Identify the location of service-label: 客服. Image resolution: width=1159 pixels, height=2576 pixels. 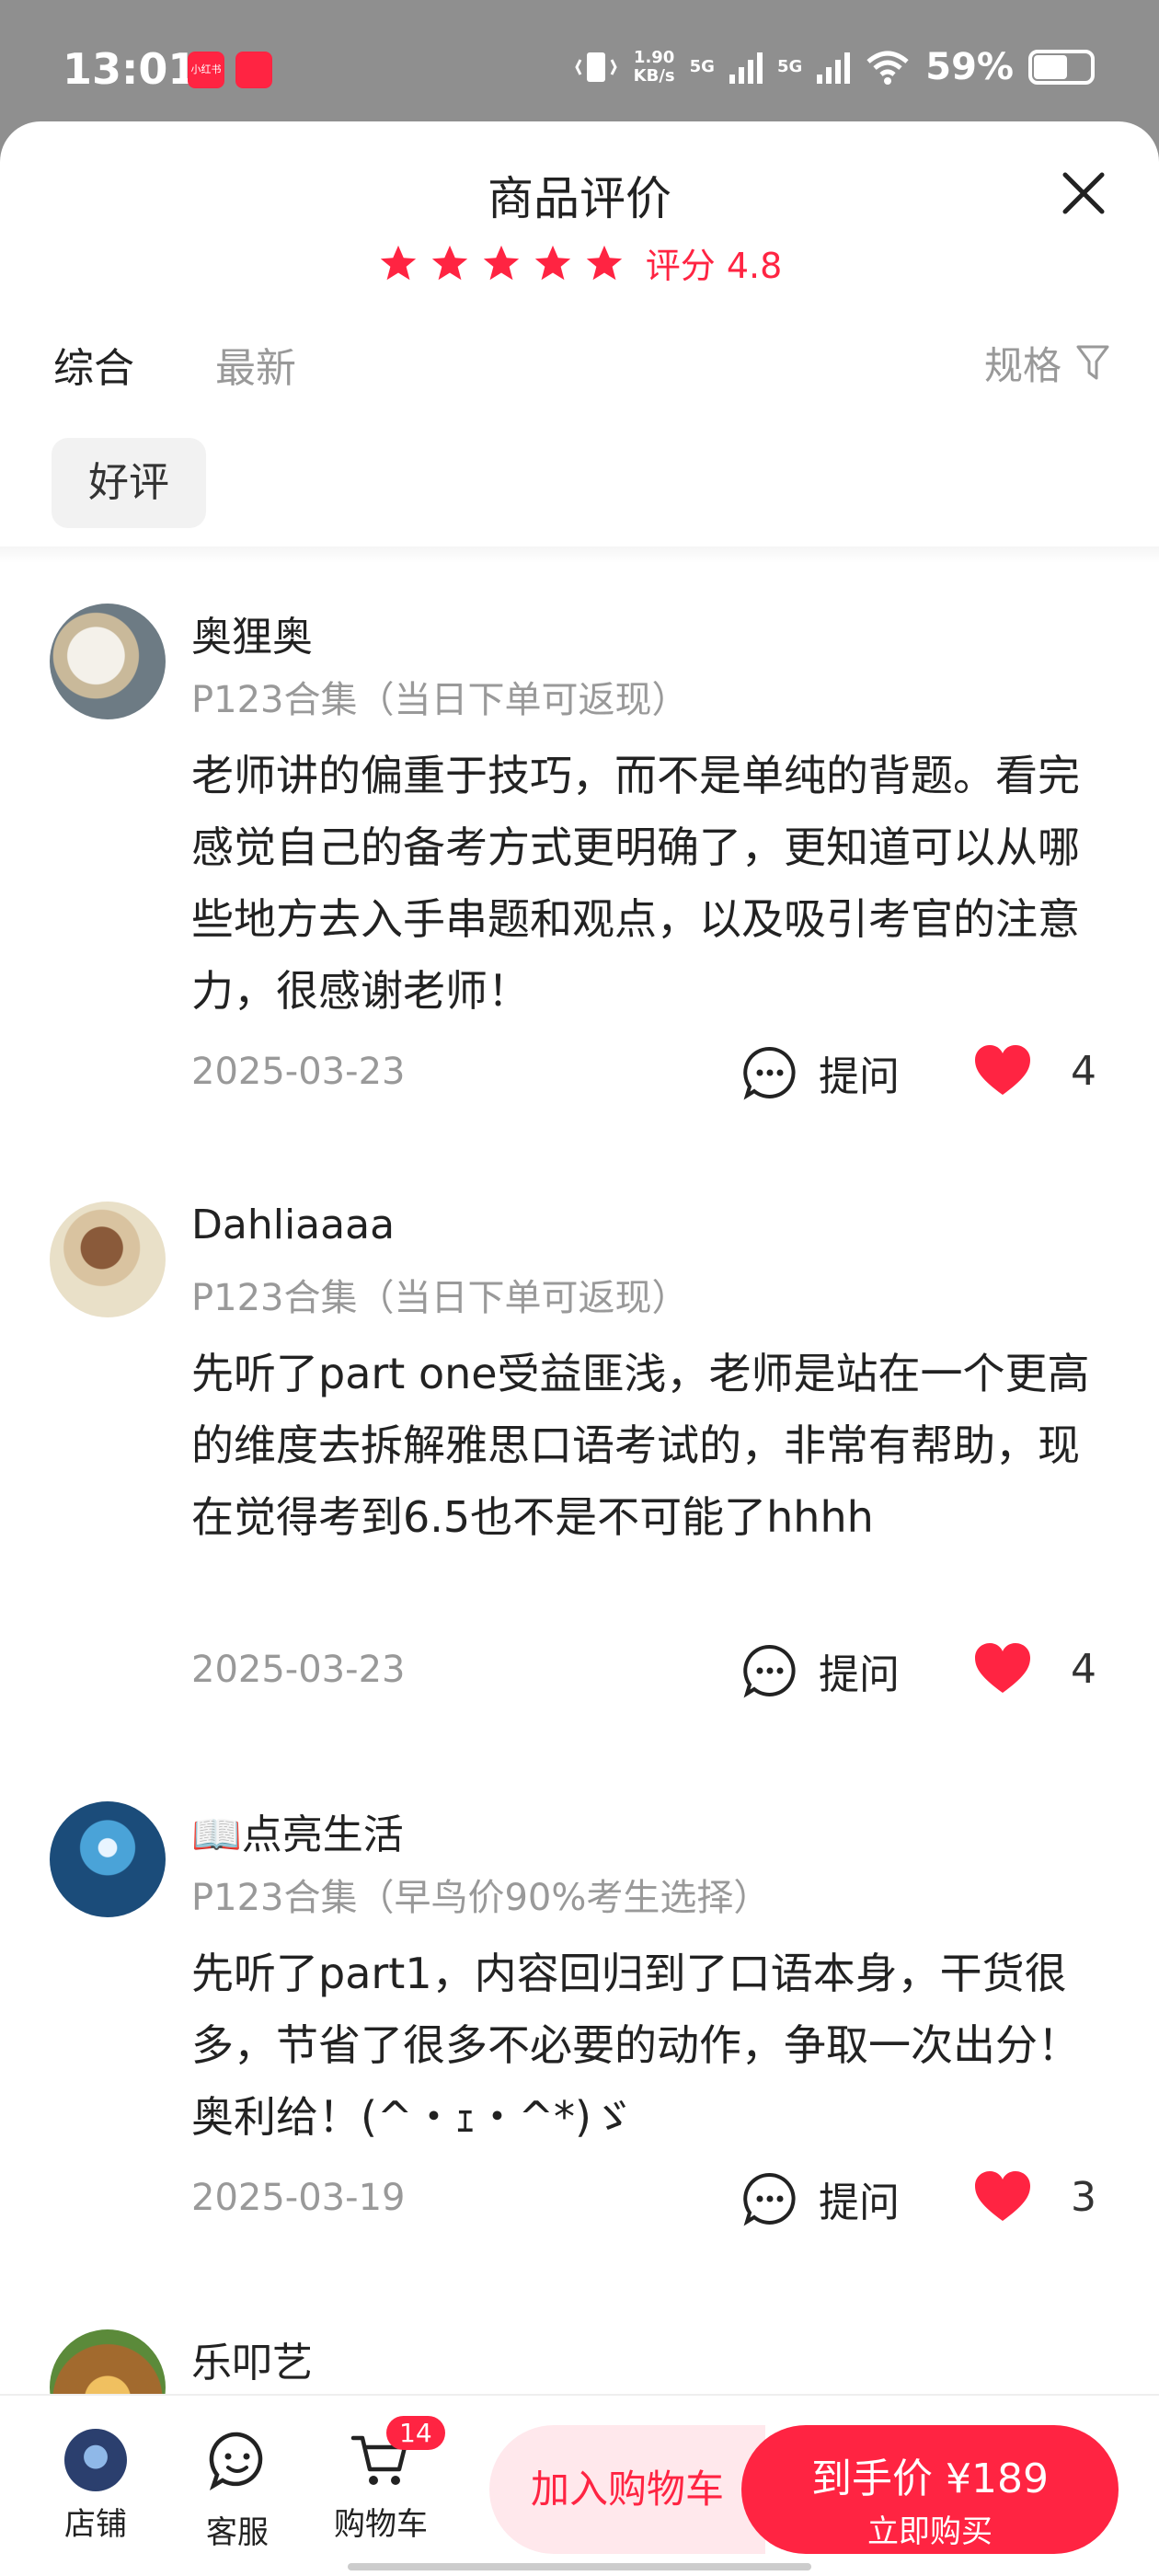
(237, 2532).